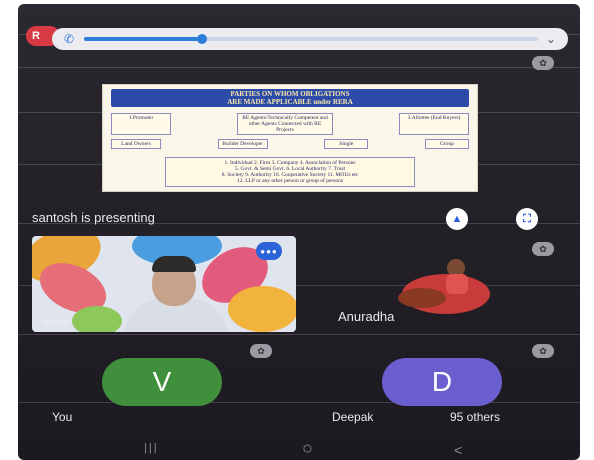 This screenshot has height=460, width=594. What do you see at coordinates (141, 124) in the screenshot?
I see `slide-box-promoter: 1.Promoter` at bounding box center [141, 124].